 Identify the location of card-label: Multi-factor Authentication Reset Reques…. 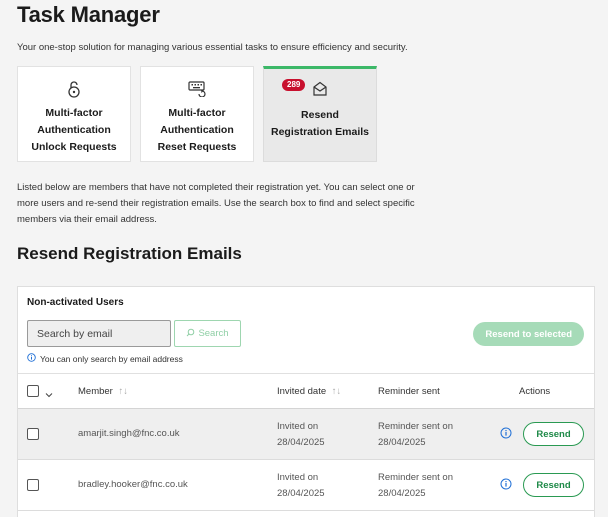
(197, 130).